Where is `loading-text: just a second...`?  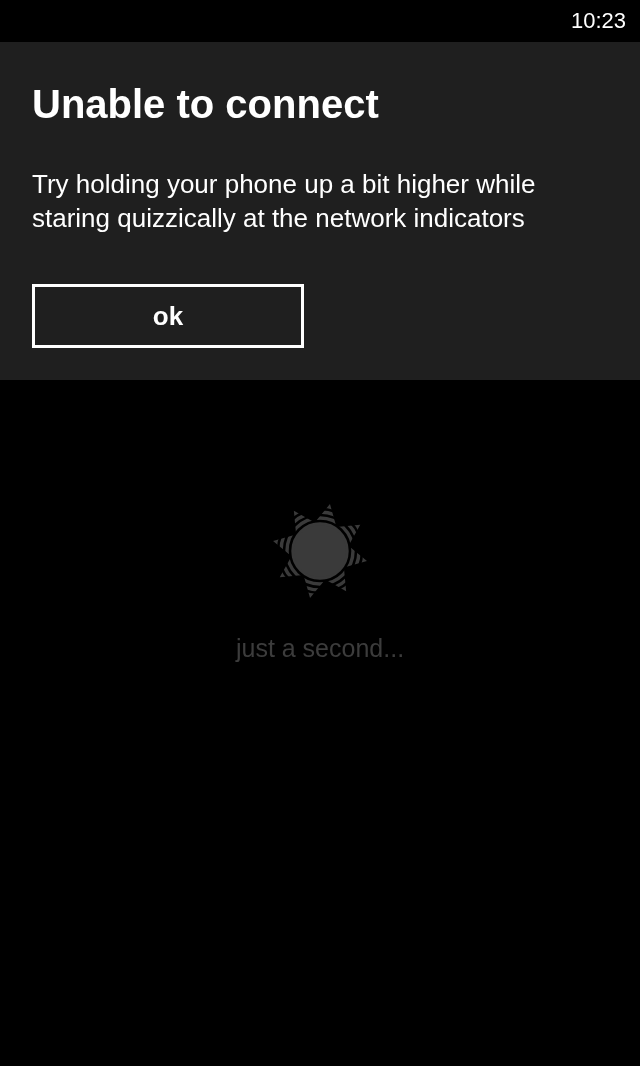 loading-text: just a second... is located at coordinates (320, 648).